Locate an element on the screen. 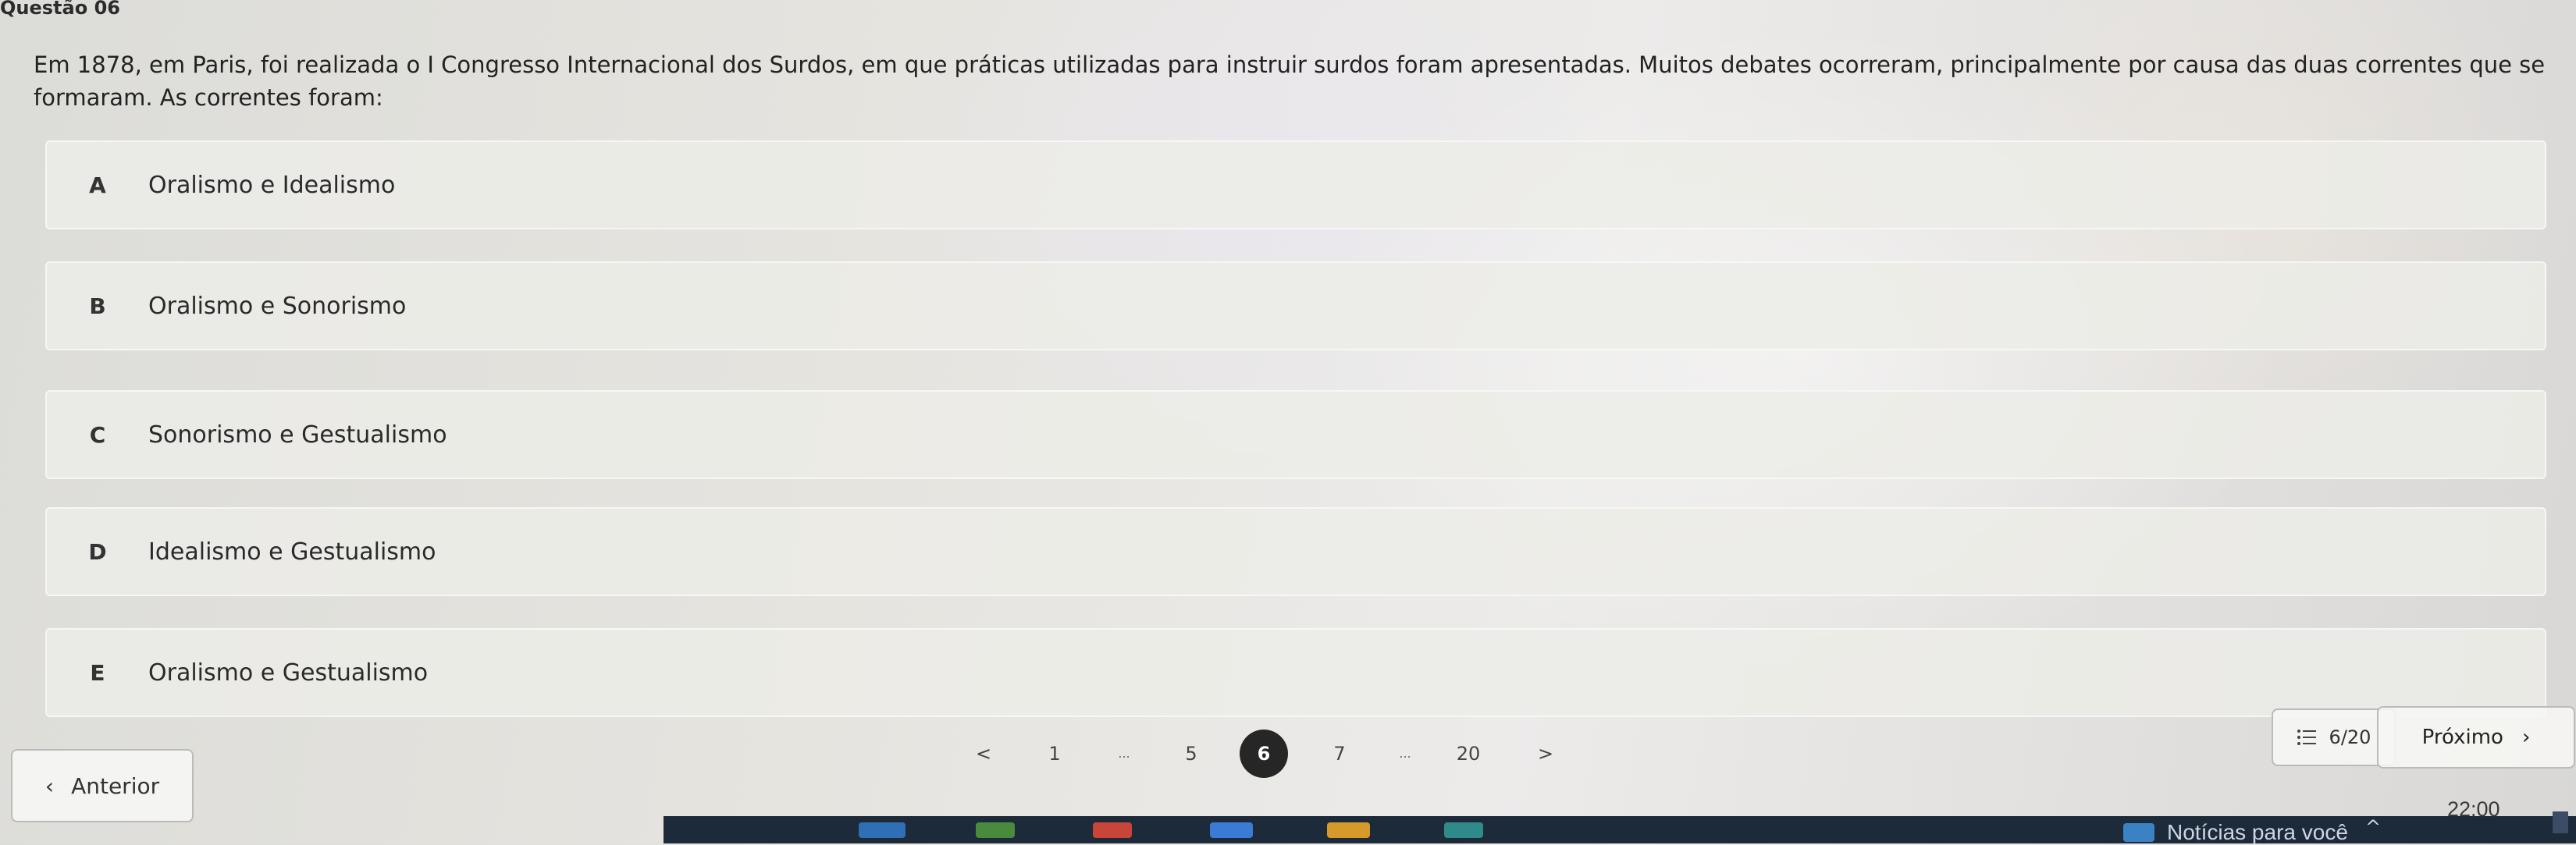 Image resolution: width=2576 pixels, height=845 pixels. option-c: C Sonorismo e Gestualismo is located at coordinates (1295, 434).